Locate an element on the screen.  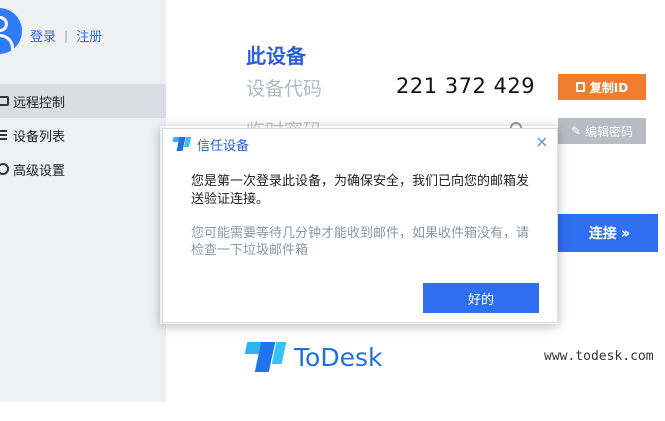
todesk-logo-icon is located at coordinates (265, 357).